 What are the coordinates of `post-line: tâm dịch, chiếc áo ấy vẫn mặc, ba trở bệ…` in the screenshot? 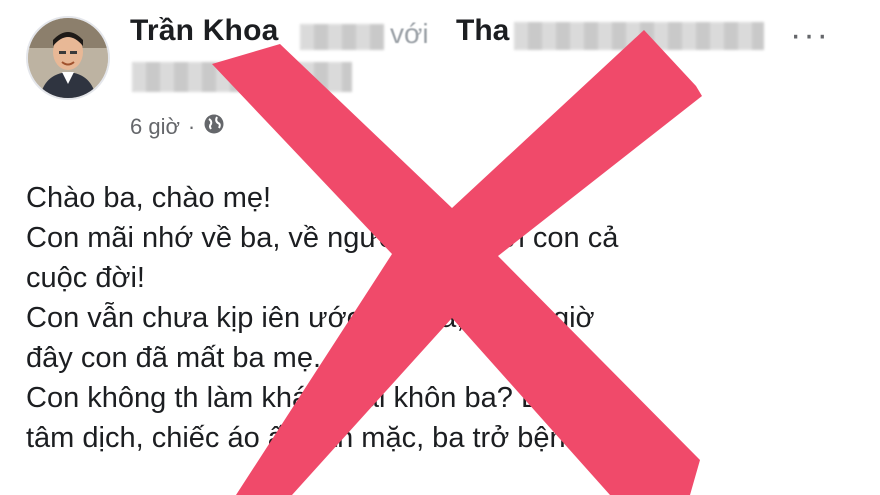 It's located at (346, 438).